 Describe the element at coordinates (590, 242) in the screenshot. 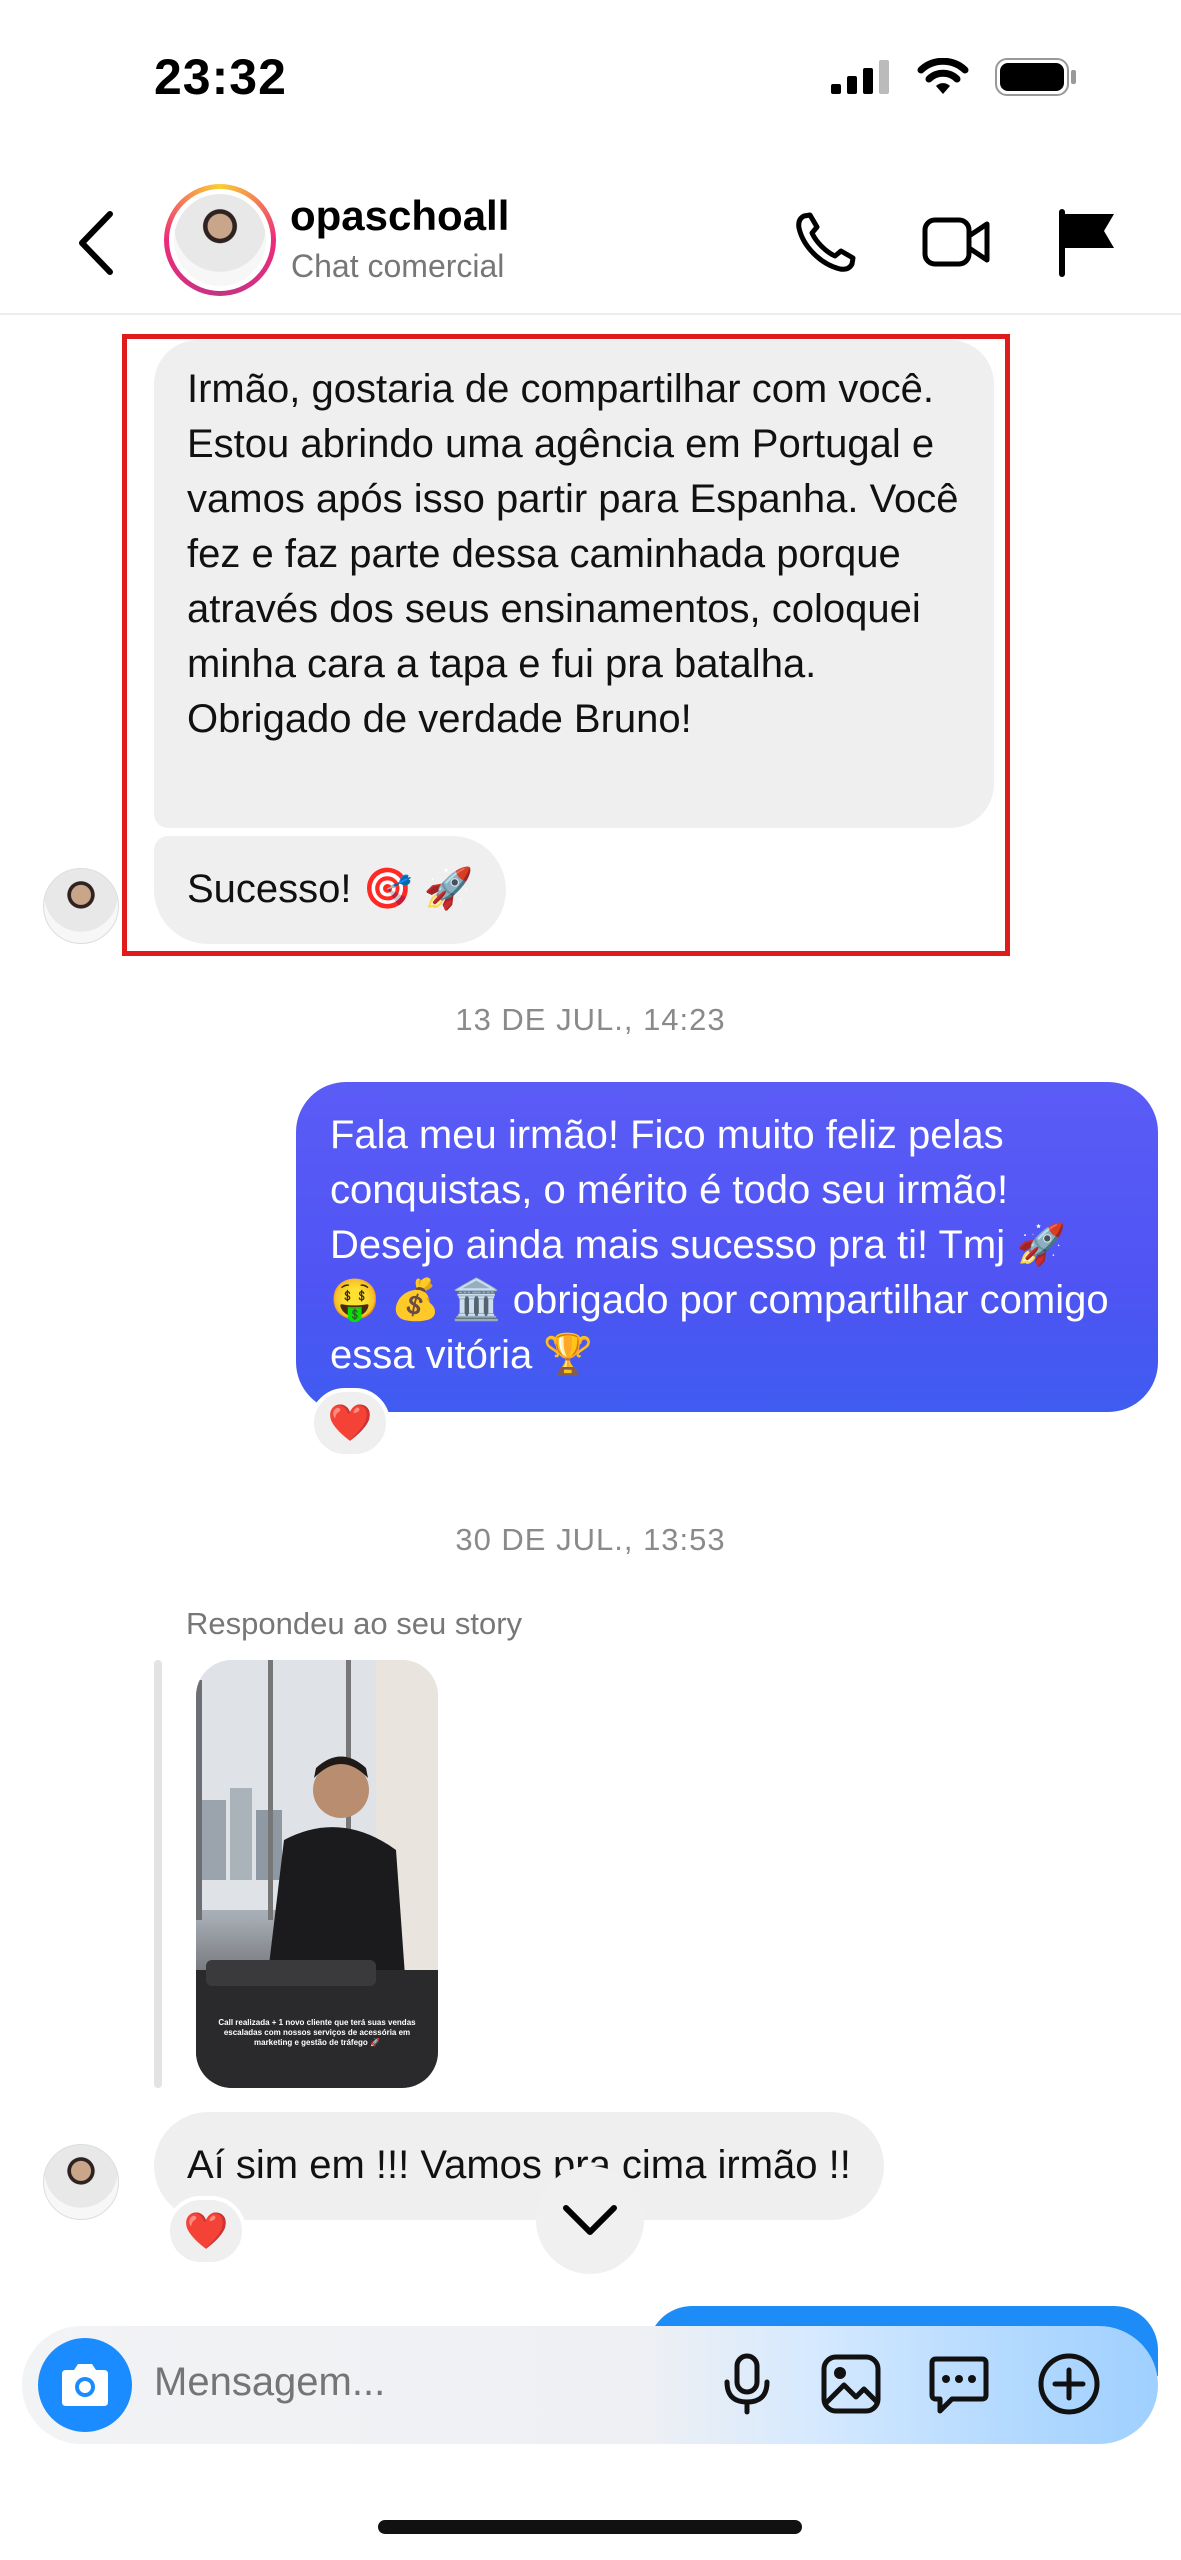

I see `chat-header: opaschoall Chat comercial` at that location.